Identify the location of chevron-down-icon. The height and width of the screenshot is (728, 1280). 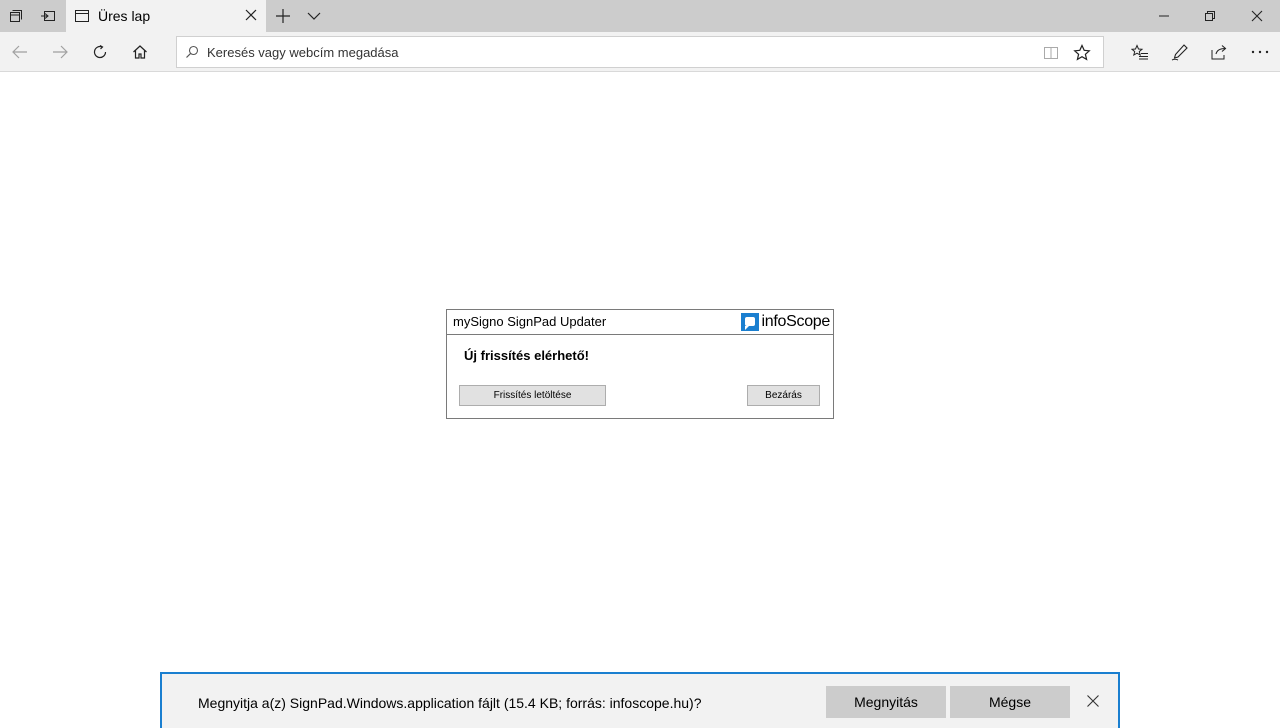
(314, 16).